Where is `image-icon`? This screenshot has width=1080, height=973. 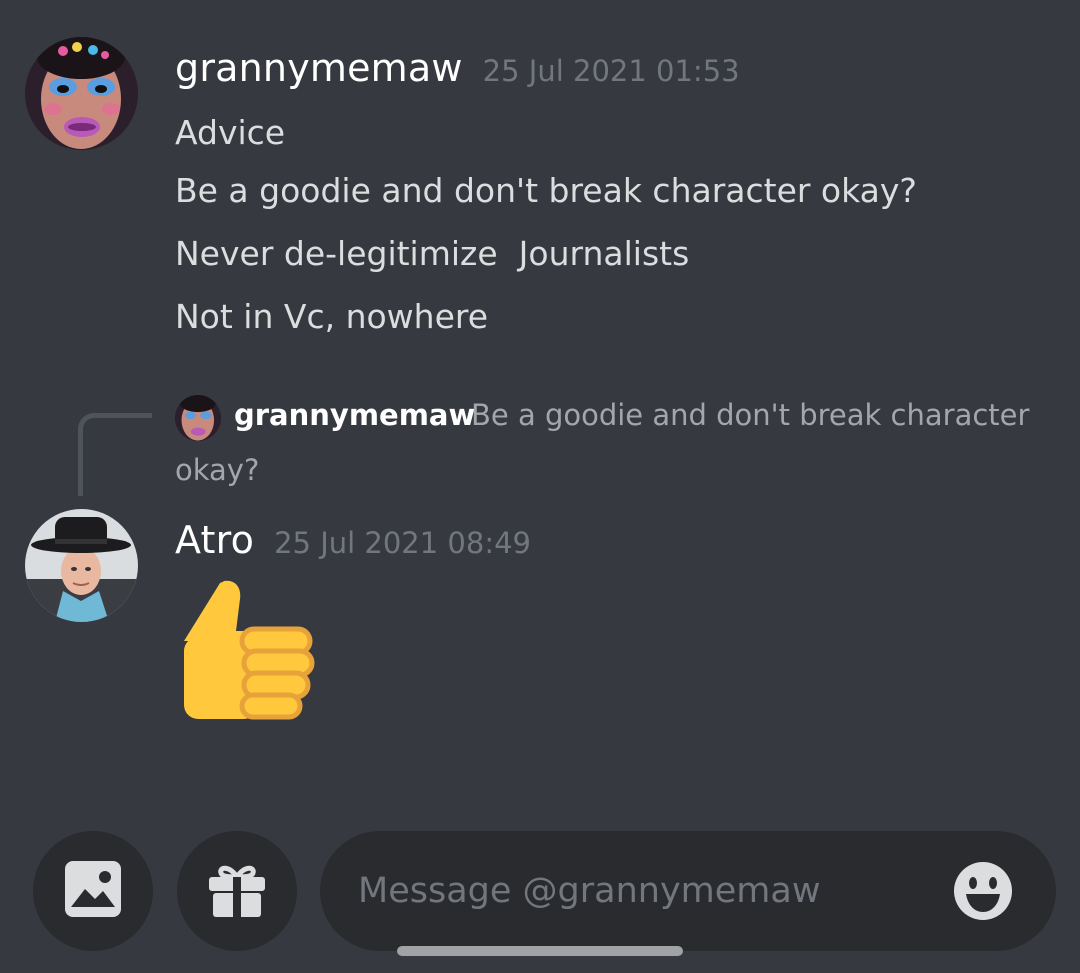
image-icon is located at coordinates (93, 891).